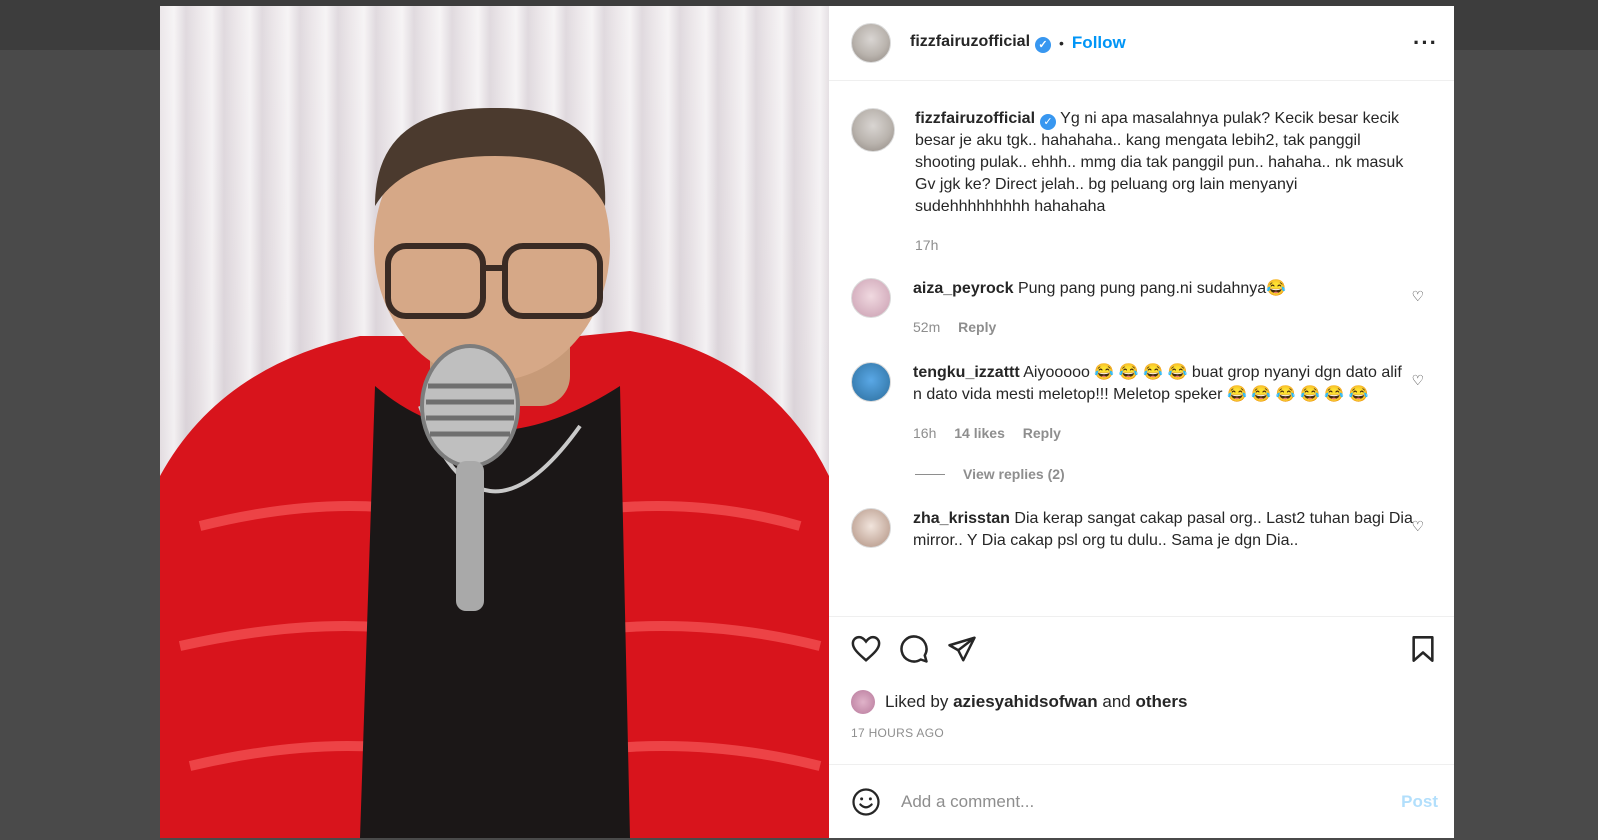 The width and height of the screenshot is (1598, 840). Describe the element at coordinates (926, 327) in the screenshot. I see `comment-time: 52m` at that location.